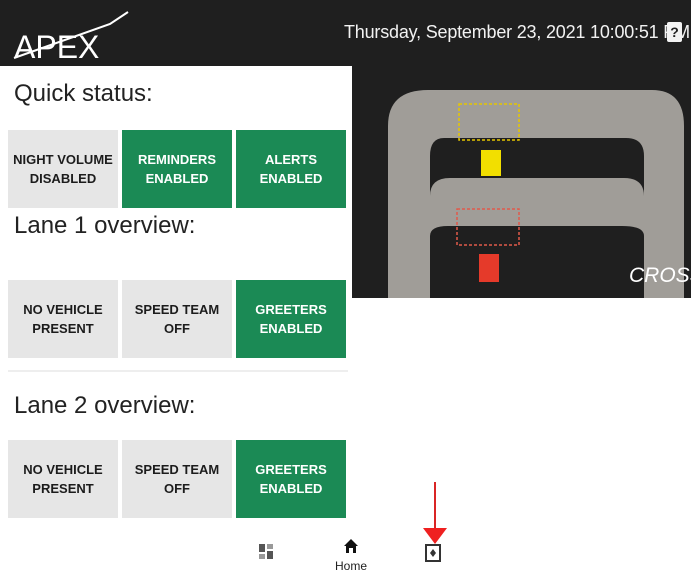 This screenshot has width=691, height=582. What do you see at coordinates (489, 268) in the screenshot?
I see `lane2-indicator` at bounding box center [489, 268].